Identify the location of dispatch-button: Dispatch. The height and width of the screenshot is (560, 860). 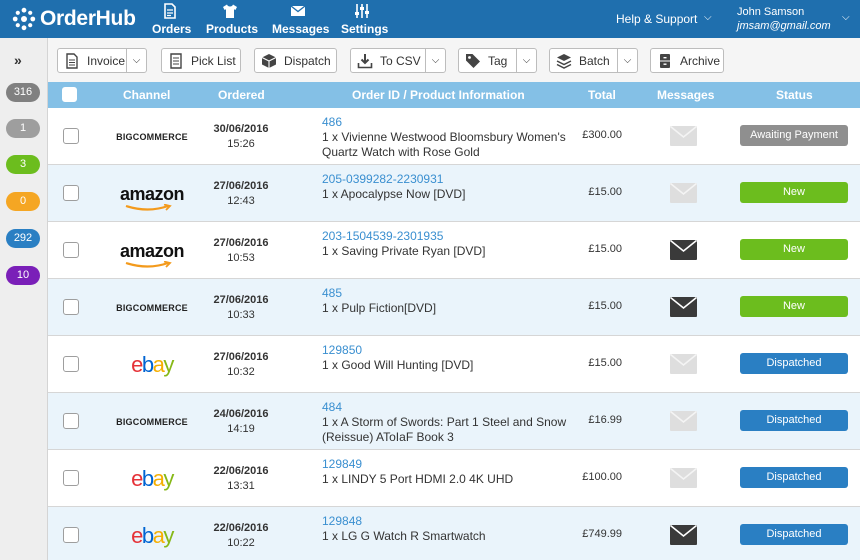
(295, 60).